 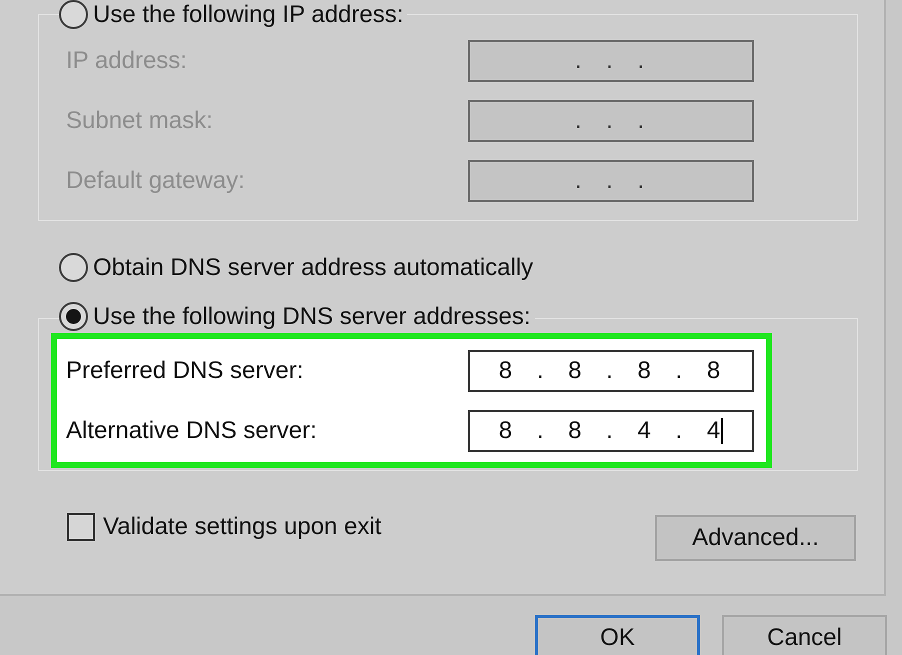 What do you see at coordinates (127, 61) in the screenshot?
I see `field-label: IP address:` at bounding box center [127, 61].